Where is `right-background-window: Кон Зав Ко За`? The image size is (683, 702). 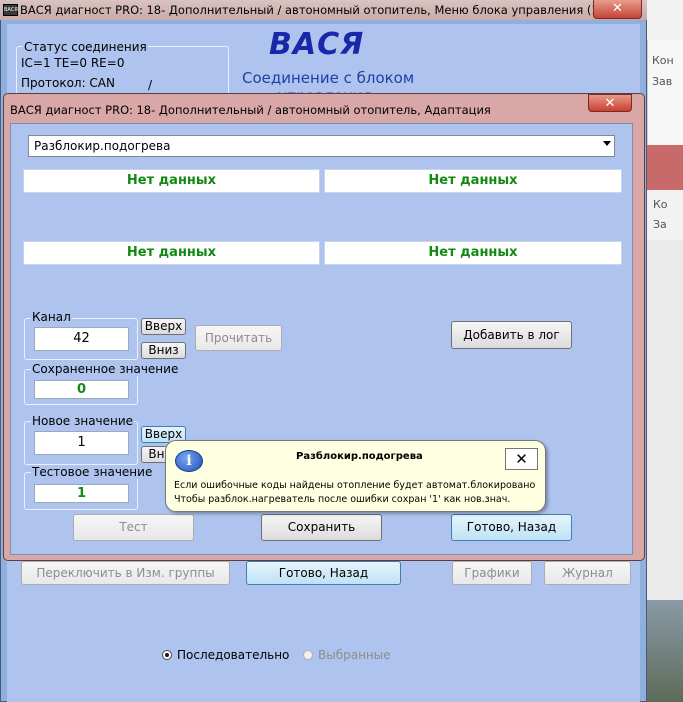 right-background-window: Кон Зав Ко За is located at coordinates (665, 351).